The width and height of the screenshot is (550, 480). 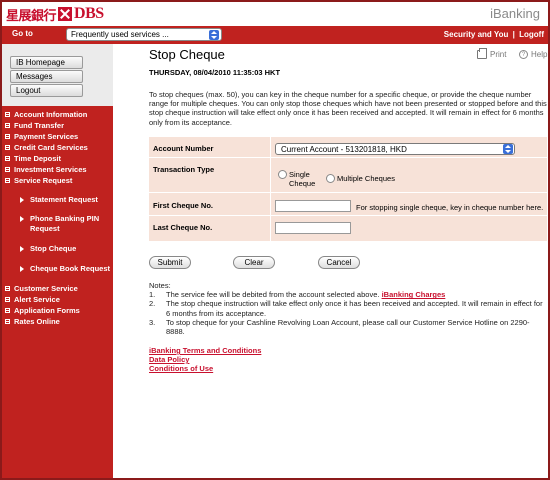 What do you see at coordinates (170, 262) in the screenshot?
I see `submit-button: Submit` at bounding box center [170, 262].